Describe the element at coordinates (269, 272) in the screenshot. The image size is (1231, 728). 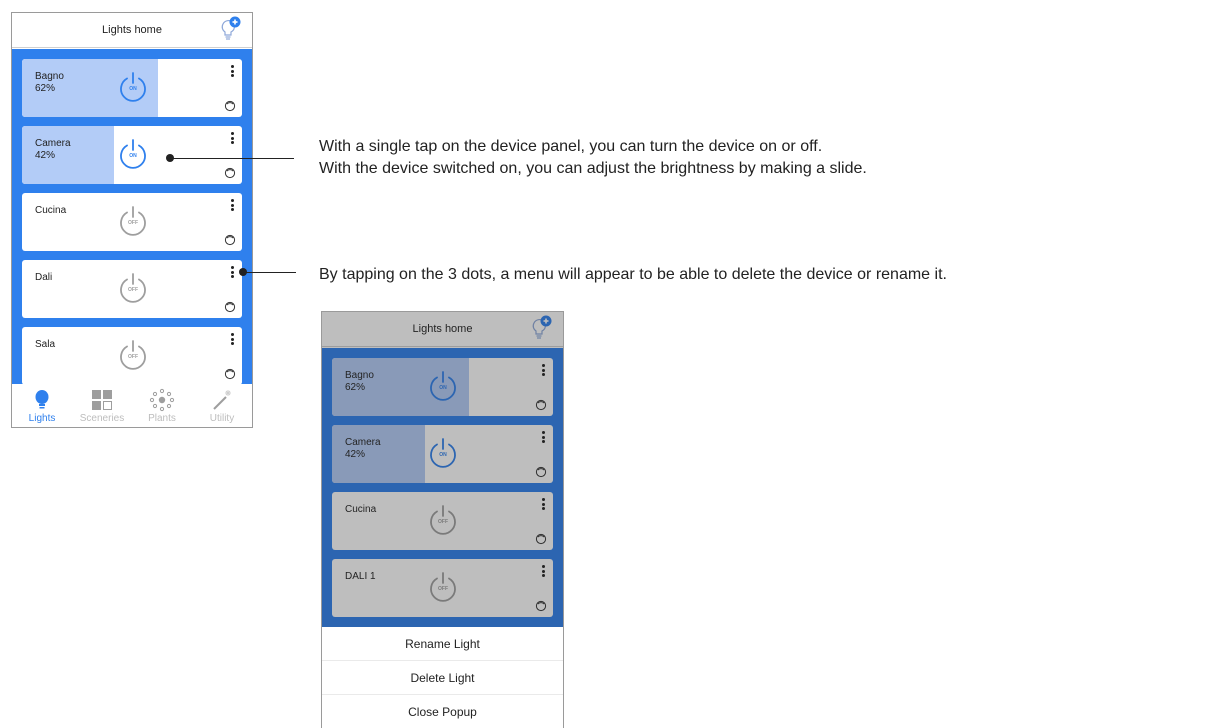
I see `callout-line-dots` at that location.